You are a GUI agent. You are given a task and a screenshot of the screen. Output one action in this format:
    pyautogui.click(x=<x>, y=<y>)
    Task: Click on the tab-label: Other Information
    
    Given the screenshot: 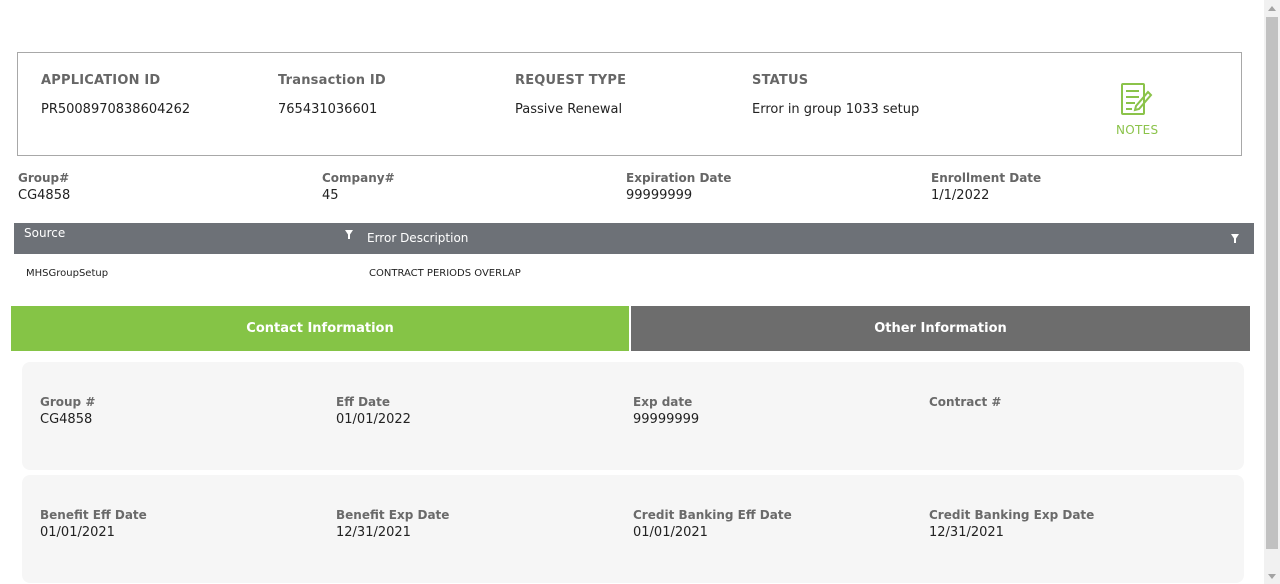 What is the action you would take?
    pyautogui.click(x=940, y=328)
    